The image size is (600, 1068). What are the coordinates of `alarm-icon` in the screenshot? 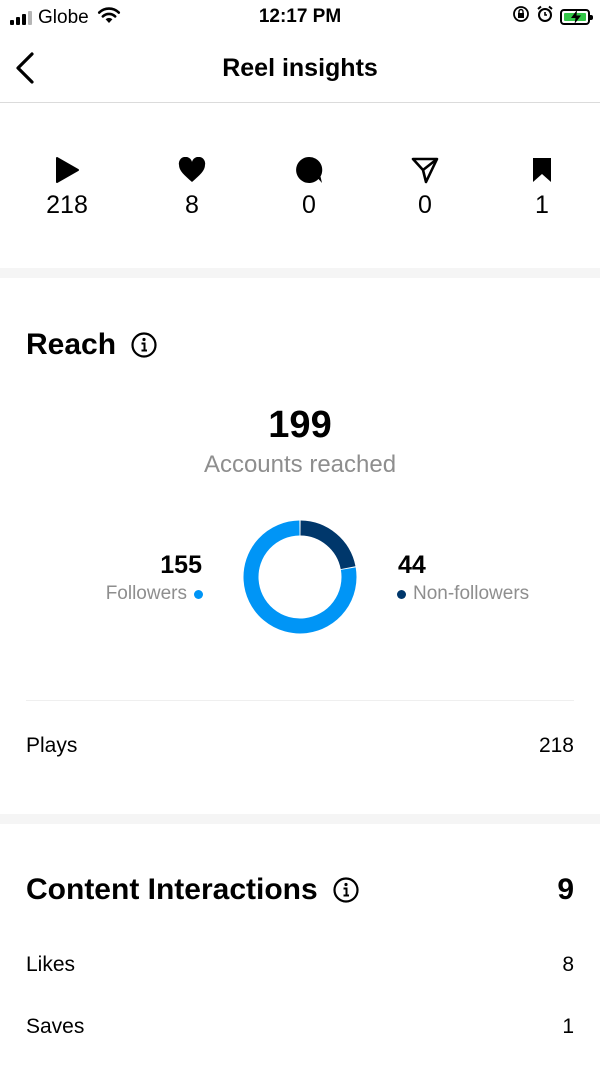 It's located at (545, 16).